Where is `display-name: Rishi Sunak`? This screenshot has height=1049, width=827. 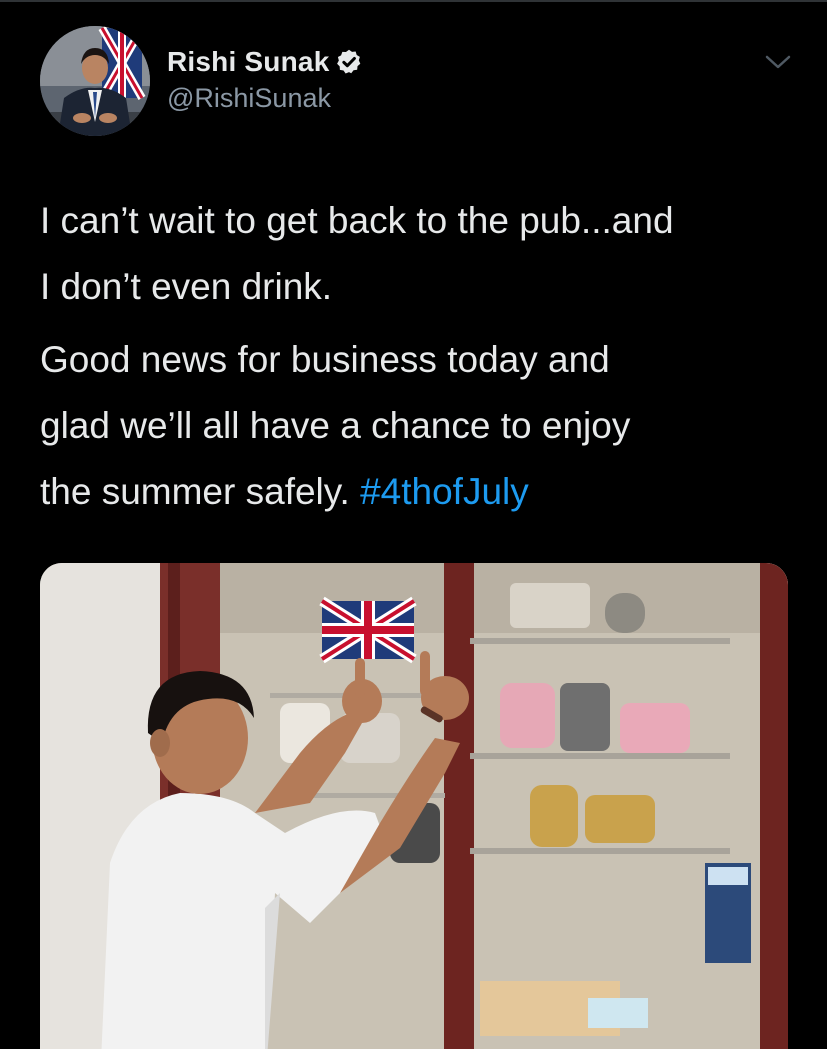 display-name: Rishi Sunak is located at coordinates (248, 62).